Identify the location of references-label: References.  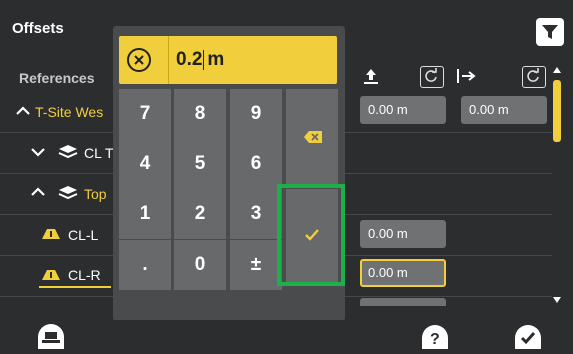
(57, 78).